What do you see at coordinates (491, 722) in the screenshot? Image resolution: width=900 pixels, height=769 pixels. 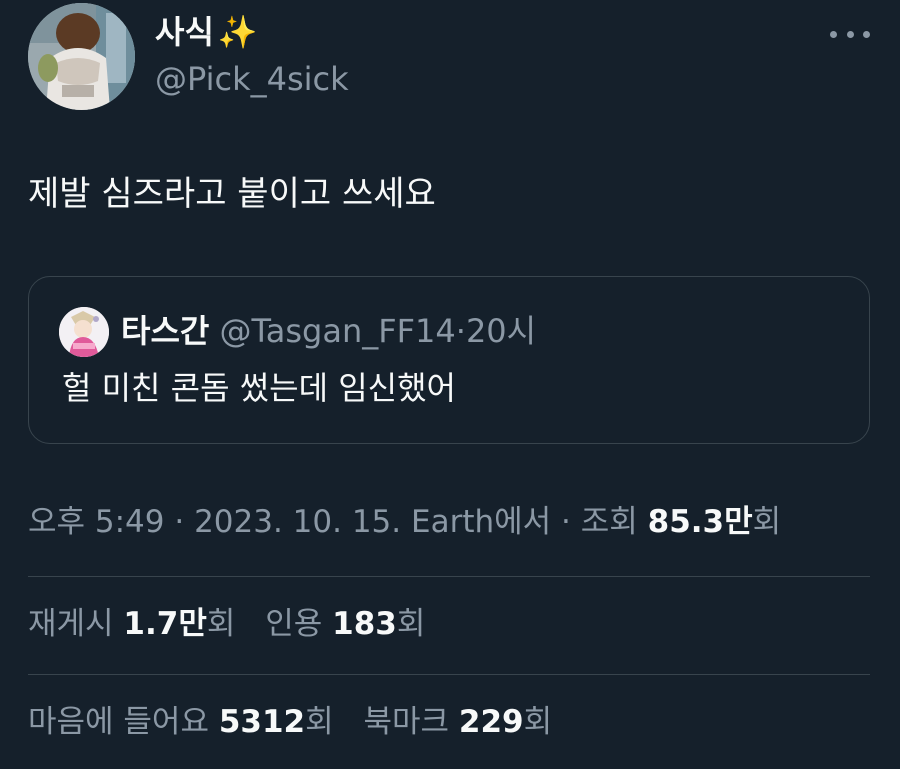 I see `bookmarks-count: 229` at bounding box center [491, 722].